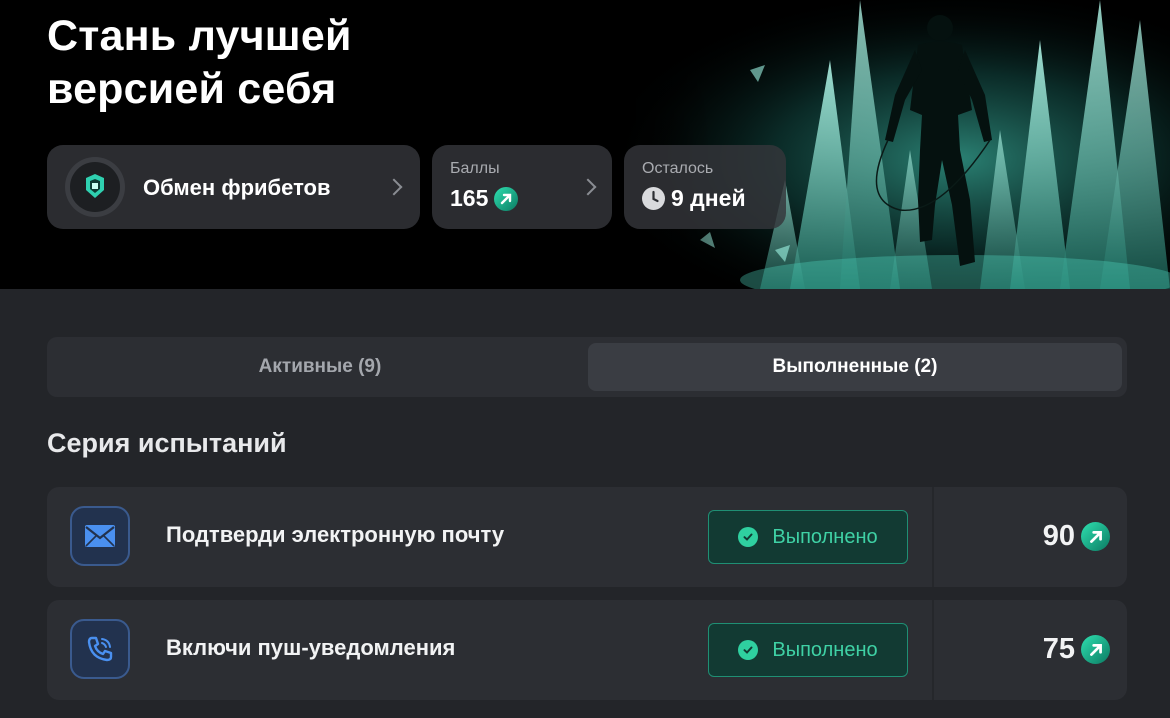 This screenshot has width=1170, height=718. Describe the element at coordinates (587, 650) in the screenshot. I see `task-row: Включи пуш-уведомления Выполнено 75` at that location.